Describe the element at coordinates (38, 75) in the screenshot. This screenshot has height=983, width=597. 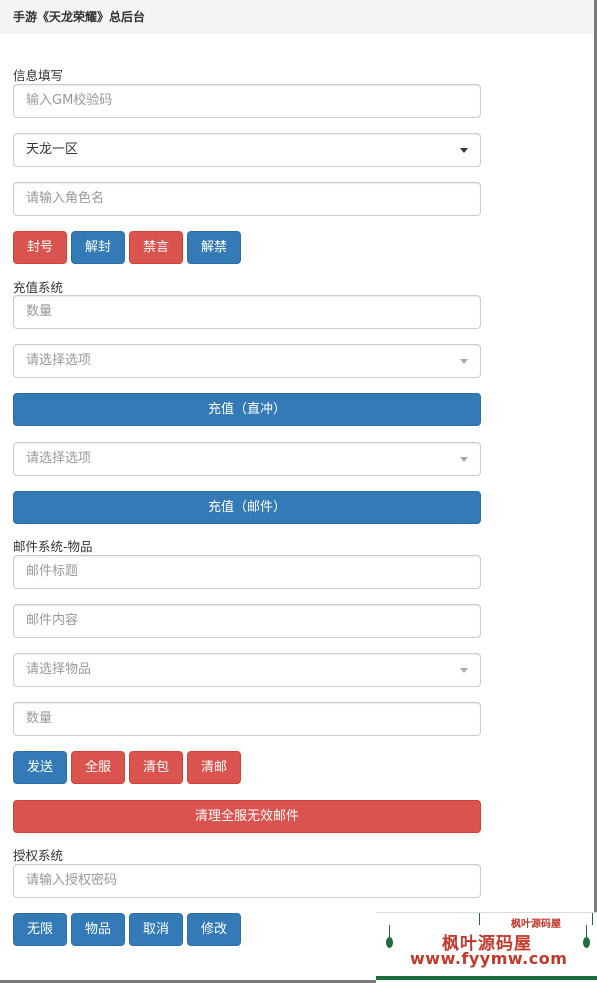
I see `info-section-label: 信息填写` at that location.